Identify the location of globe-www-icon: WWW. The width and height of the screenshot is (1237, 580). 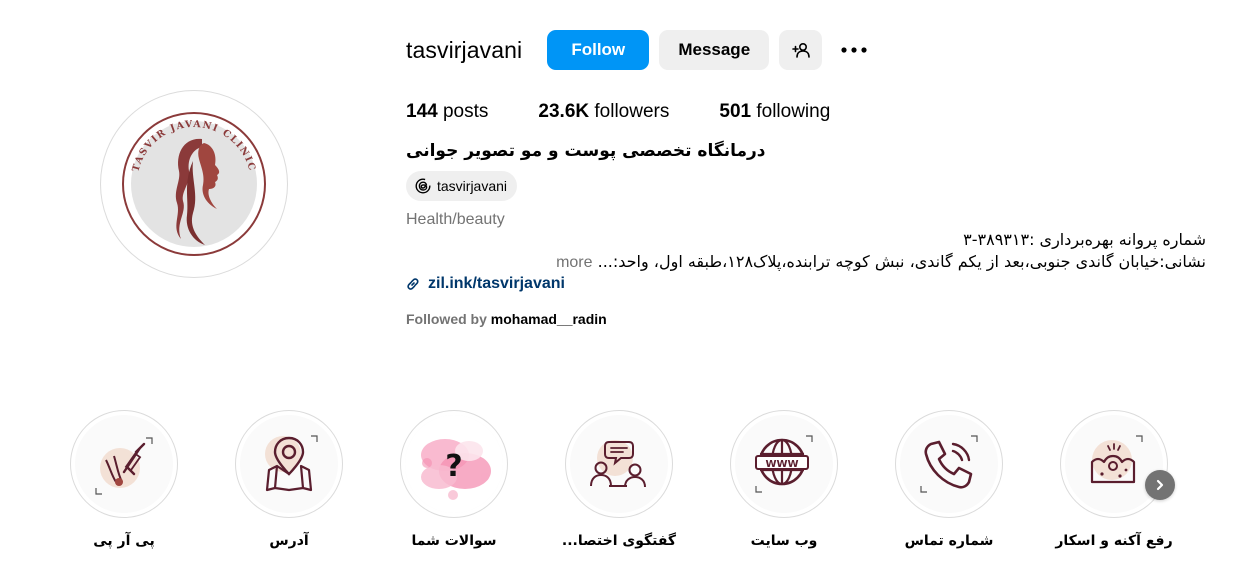
(784, 464).